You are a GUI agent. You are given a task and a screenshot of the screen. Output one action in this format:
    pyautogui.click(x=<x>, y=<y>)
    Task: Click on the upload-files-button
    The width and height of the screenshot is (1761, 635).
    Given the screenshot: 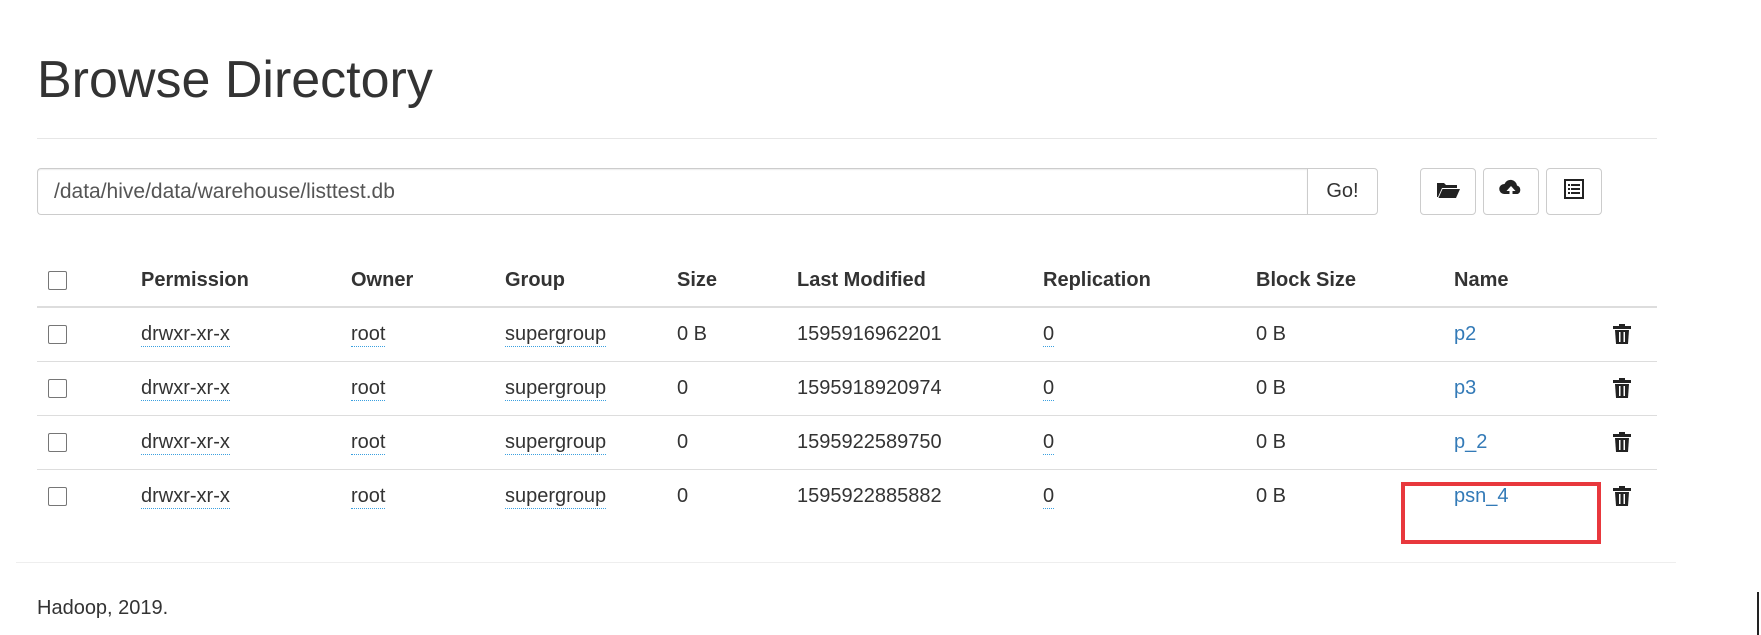 What is the action you would take?
    pyautogui.click(x=1511, y=191)
    